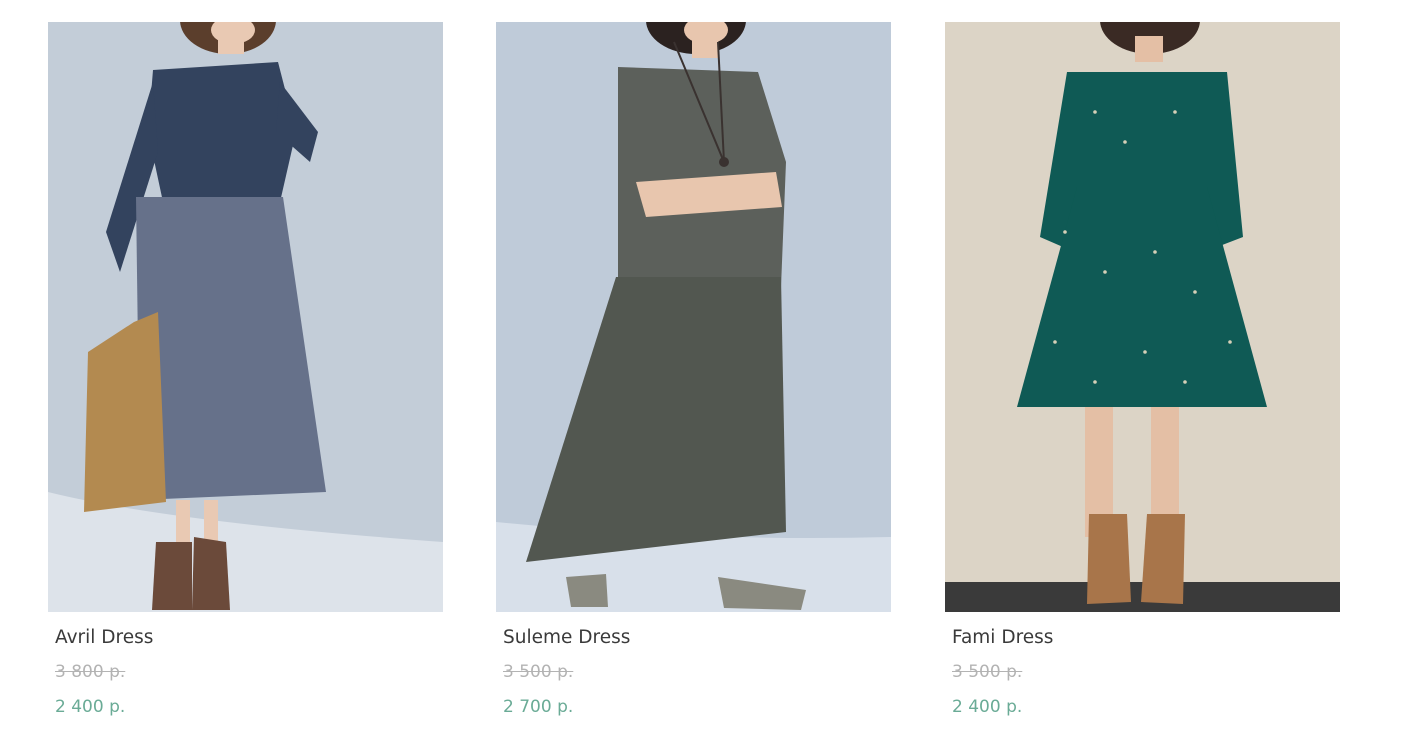 The width and height of the screenshot is (1401, 747). I want to click on sale-price: 2 700 р., so click(538, 707).